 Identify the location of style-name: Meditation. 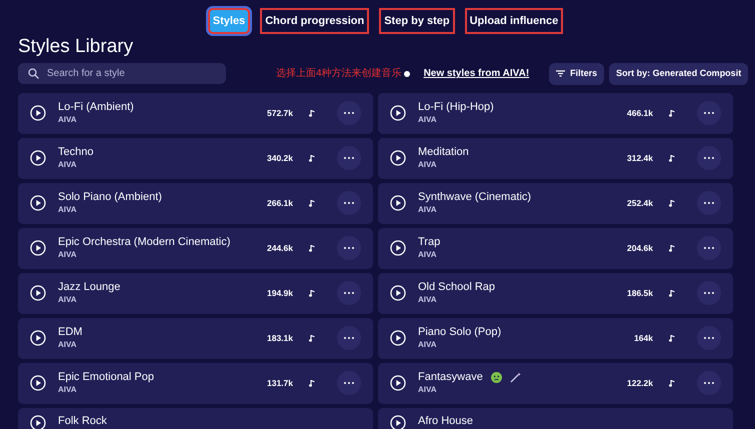
(443, 152).